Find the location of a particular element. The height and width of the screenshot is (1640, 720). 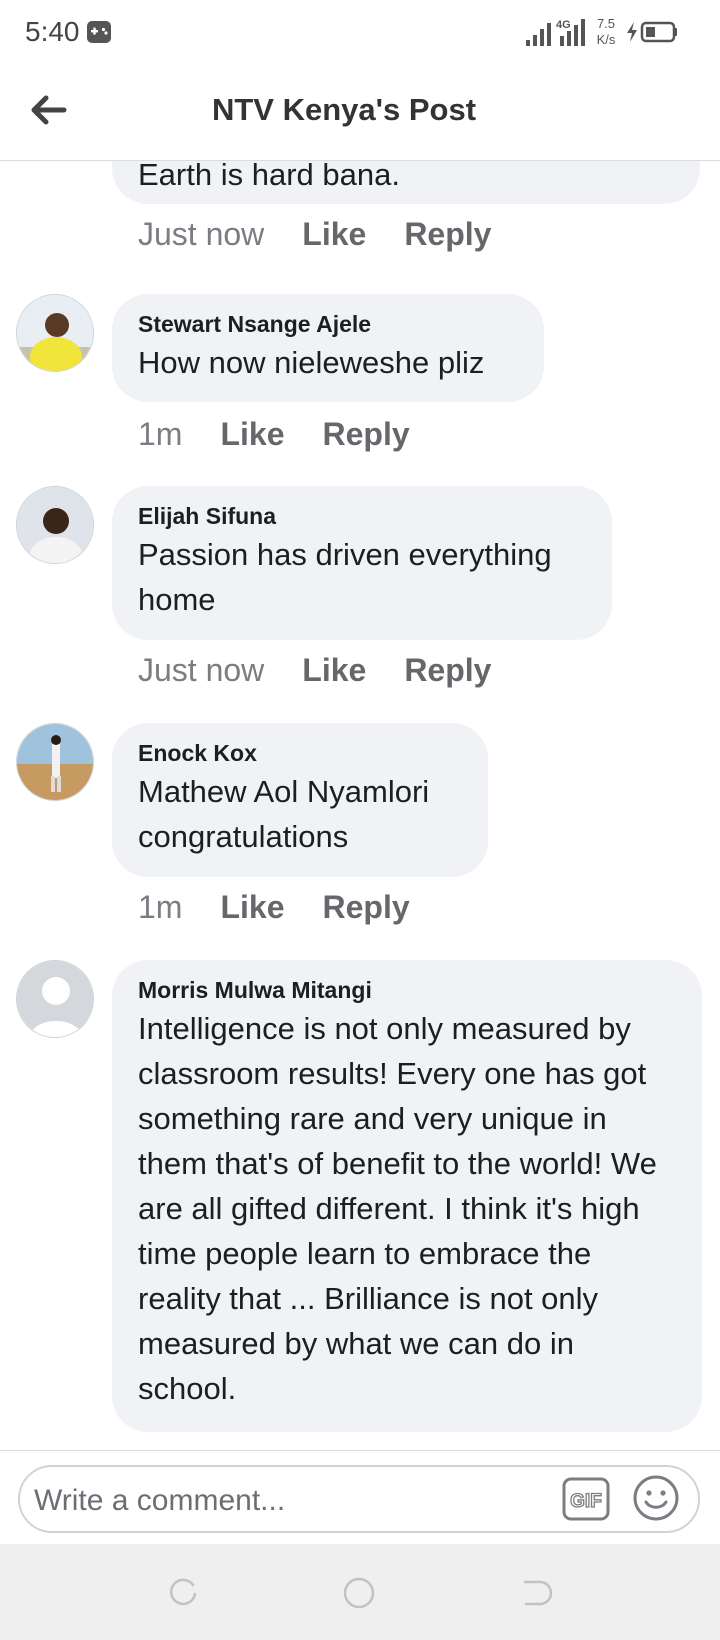

page-title: NTV Kenya's Post is located at coordinates (344, 109).